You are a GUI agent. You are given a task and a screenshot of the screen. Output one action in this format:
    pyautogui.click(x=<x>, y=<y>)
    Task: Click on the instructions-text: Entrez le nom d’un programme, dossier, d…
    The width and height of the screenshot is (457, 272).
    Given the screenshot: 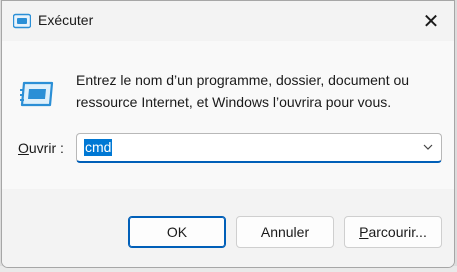 What is the action you would take?
    pyautogui.click(x=243, y=91)
    